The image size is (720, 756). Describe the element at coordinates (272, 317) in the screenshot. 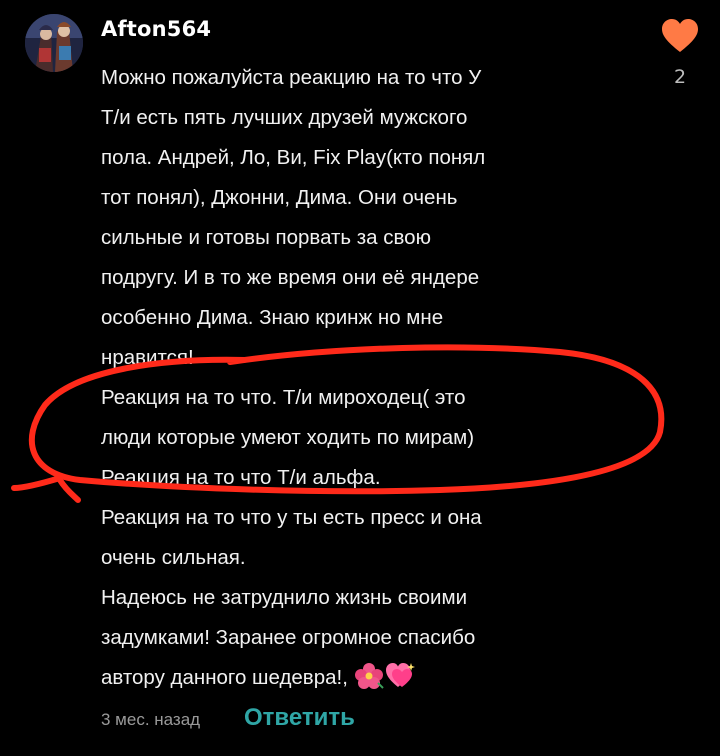

I see `comment-line: особенно Дима. Знаю кринж но мне` at that location.